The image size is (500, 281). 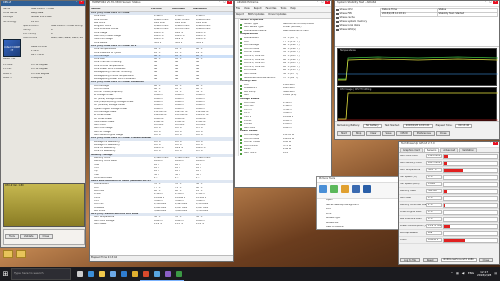 What do you see at coordinates (417, 126) in the screenshot?
I see `test-started-value: 2018/2/28 12:03:21` at bounding box center [417, 126].